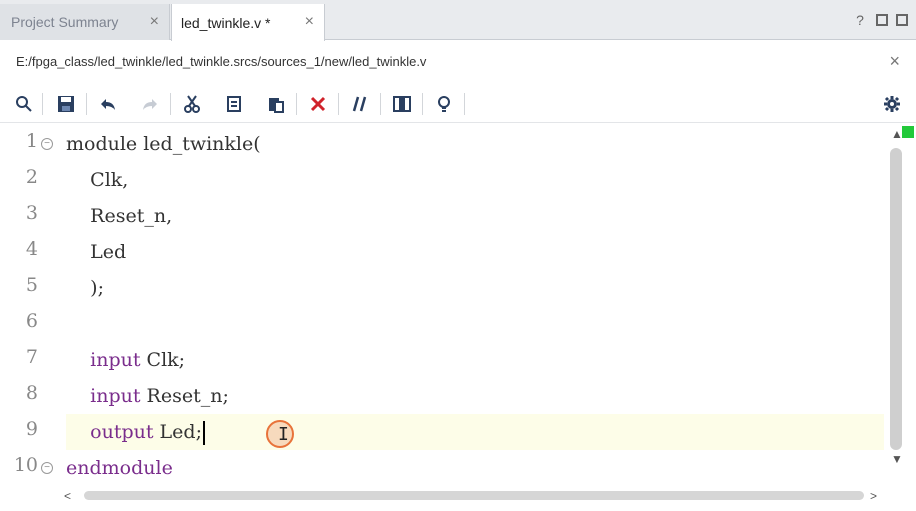 The width and height of the screenshot is (916, 511). What do you see at coordinates (444, 104) in the screenshot?
I see `lightbulb-icon` at bounding box center [444, 104].